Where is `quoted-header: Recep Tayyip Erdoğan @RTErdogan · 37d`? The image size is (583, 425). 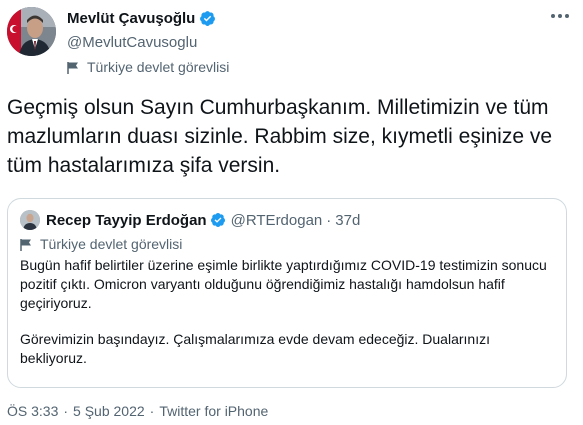 quoted-header: Recep Tayyip Erdoğan @RTErdogan · 37d is located at coordinates (190, 220).